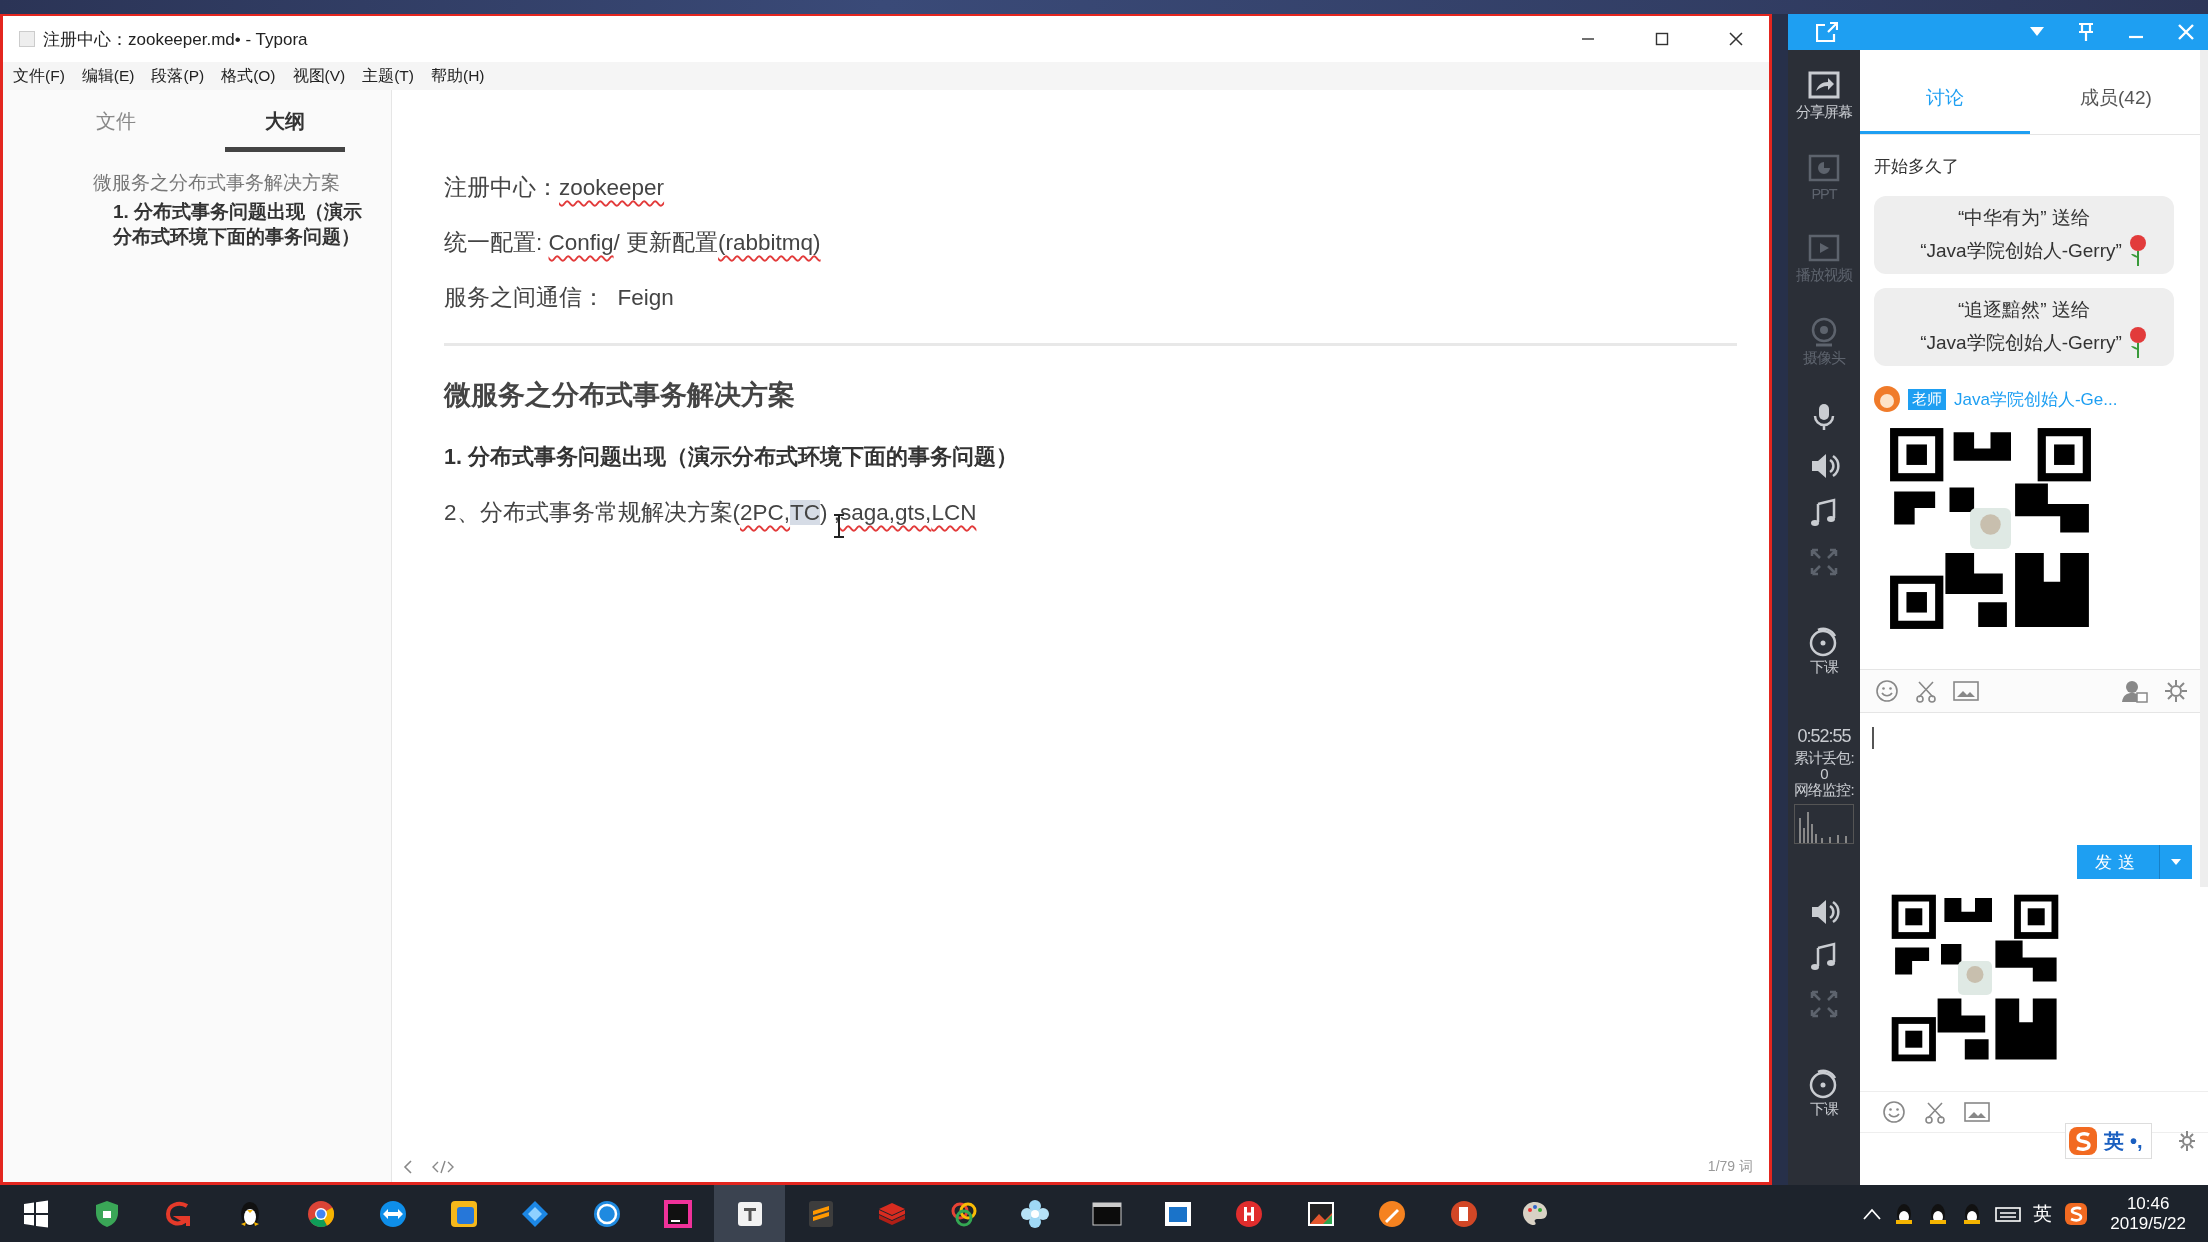 The height and width of the screenshot is (1242, 2208). Describe the element at coordinates (1463, 1213) in the screenshot. I see `slides-icon` at that location.